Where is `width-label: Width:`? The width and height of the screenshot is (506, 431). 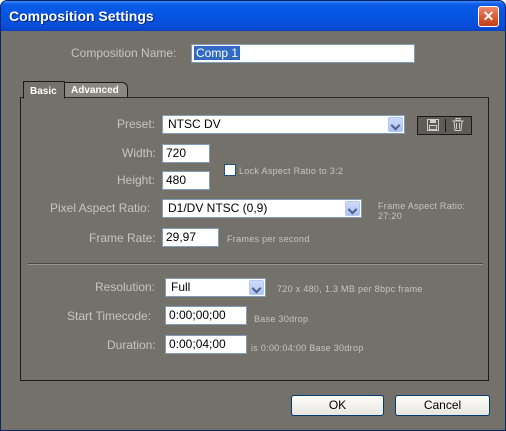
width-label: Width: is located at coordinates (139, 153).